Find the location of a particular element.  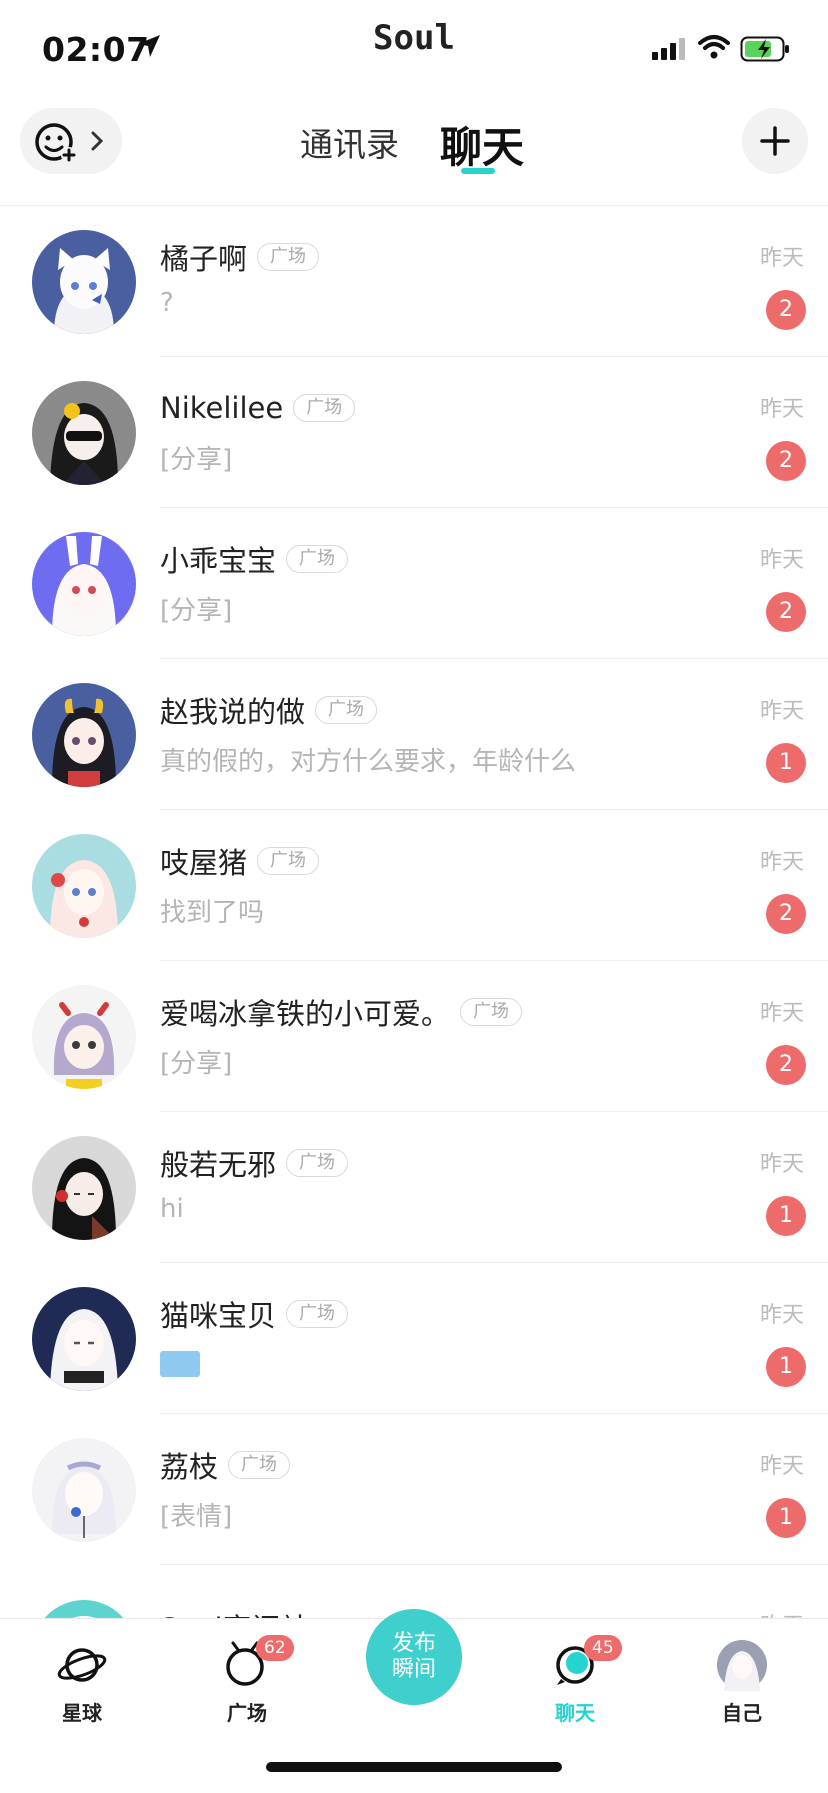

profile-avatar-icon is located at coordinates (742, 1665).